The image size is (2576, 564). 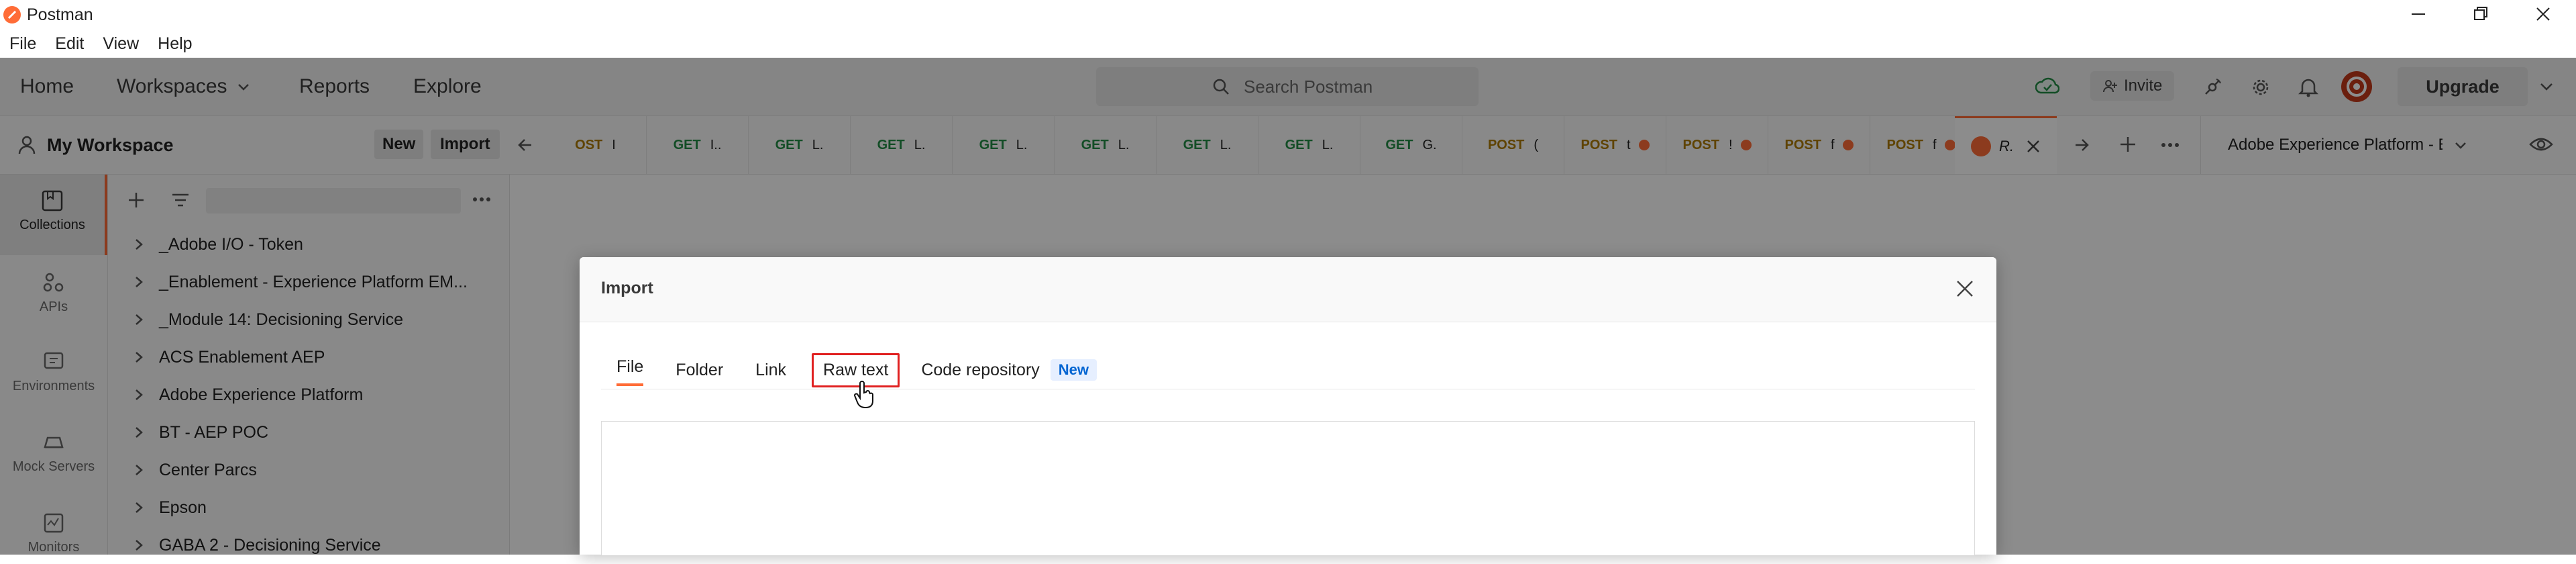 What do you see at coordinates (12, 14) in the screenshot?
I see `postman-logo-icon` at bounding box center [12, 14].